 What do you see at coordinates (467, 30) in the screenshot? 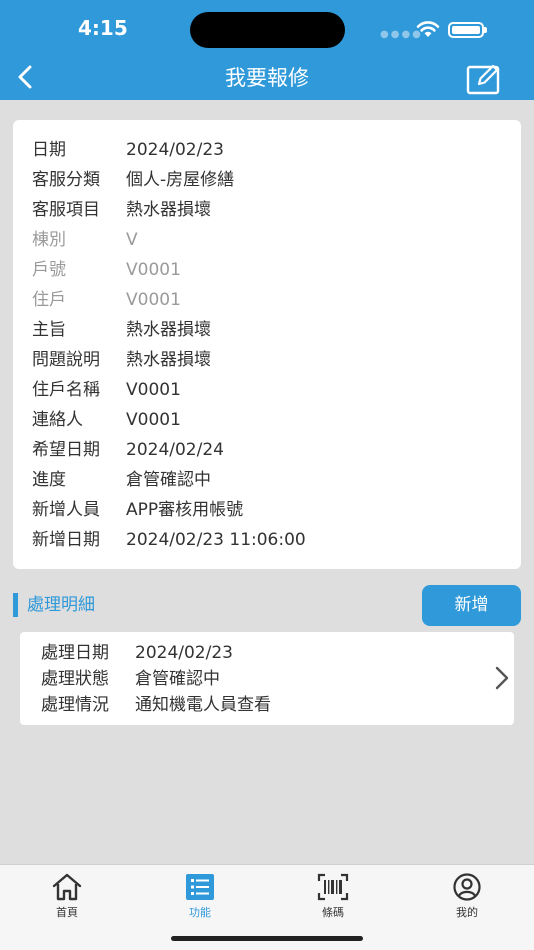
I see `battery-icon` at bounding box center [467, 30].